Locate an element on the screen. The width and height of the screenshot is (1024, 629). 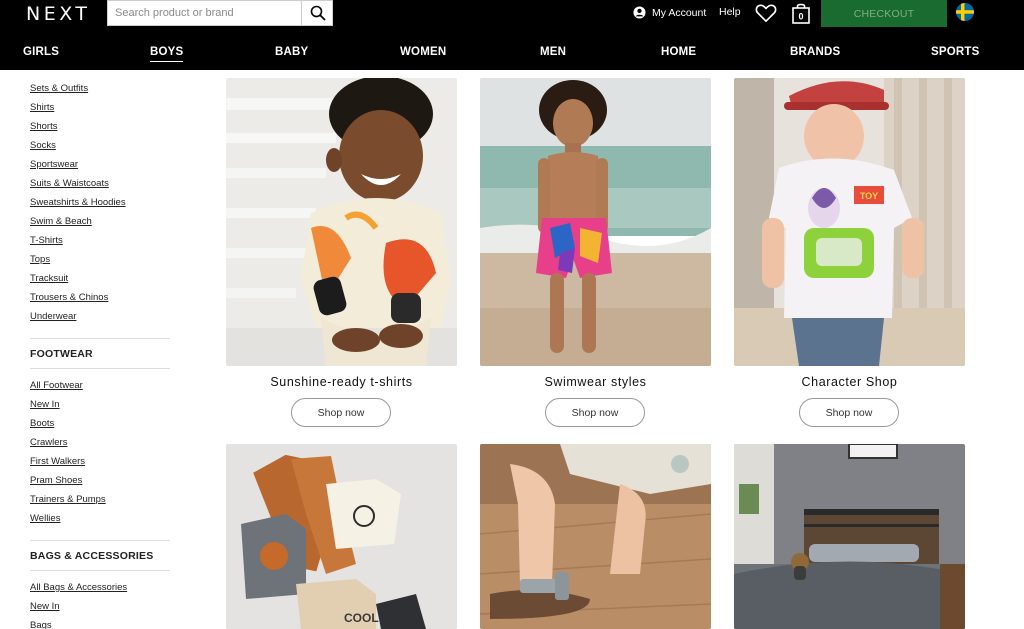
promo-tile-swimwear: Swimwear styles Shop now is located at coordinates (595, 253).